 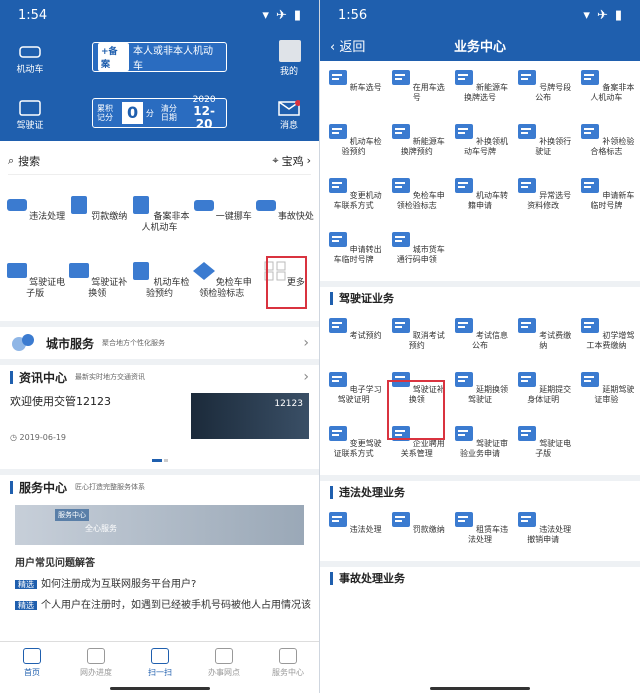 What do you see at coordinates (353, 146) in the screenshot?
I see `business-item: 机动车检验预约` at bounding box center [353, 146].